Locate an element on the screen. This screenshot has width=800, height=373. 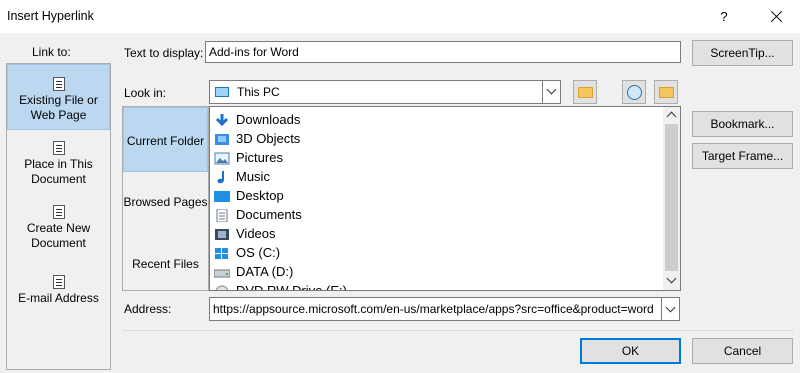
link-item-line: Web Page is located at coordinates (58, 115).